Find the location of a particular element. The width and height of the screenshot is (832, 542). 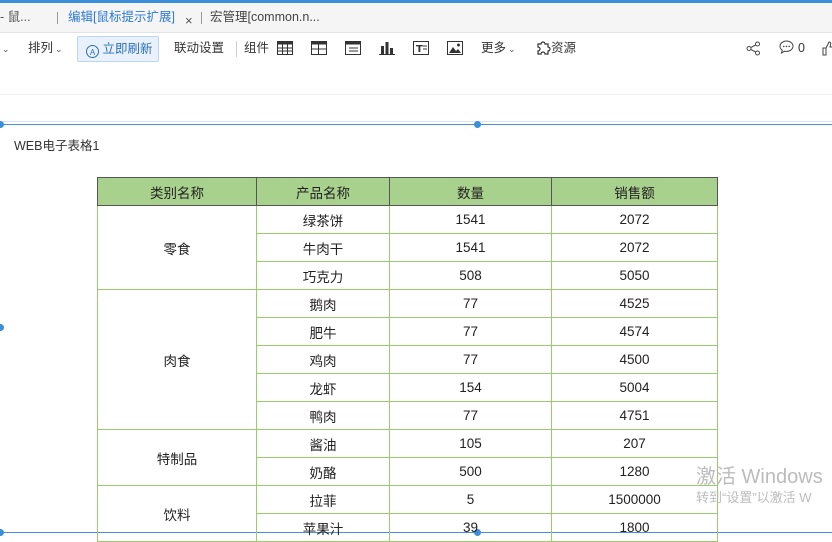

arrange-button: 排列 ⌄ is located at coordinates (45, 48).